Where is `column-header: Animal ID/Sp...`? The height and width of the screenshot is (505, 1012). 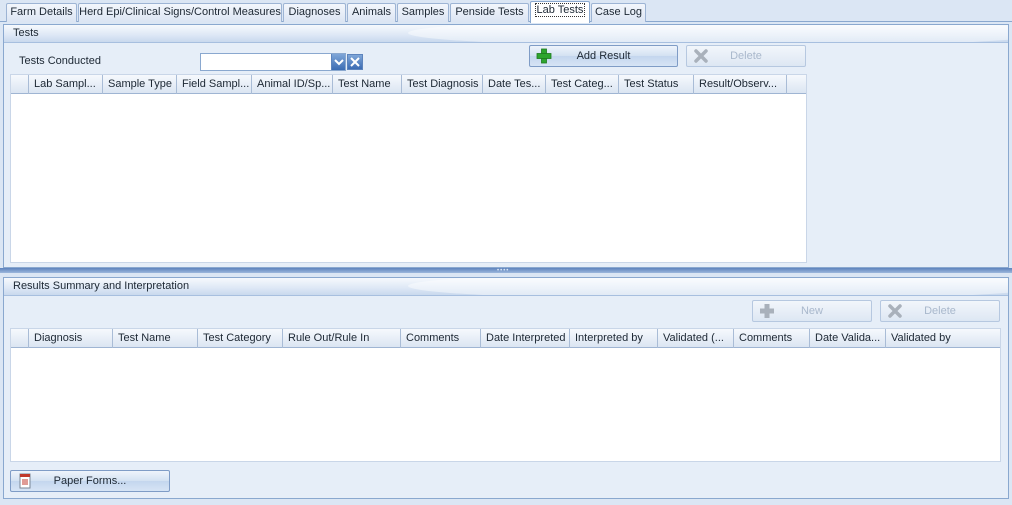 column-header: Animal ID/Sp... is located at coordinates (292, 84).